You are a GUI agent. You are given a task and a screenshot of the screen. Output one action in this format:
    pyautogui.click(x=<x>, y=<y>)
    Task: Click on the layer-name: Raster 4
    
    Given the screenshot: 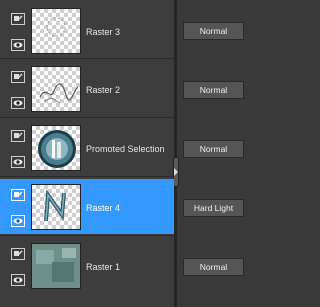 What is the action you would take?
    pyautogui.click(x=103, y=208)
    